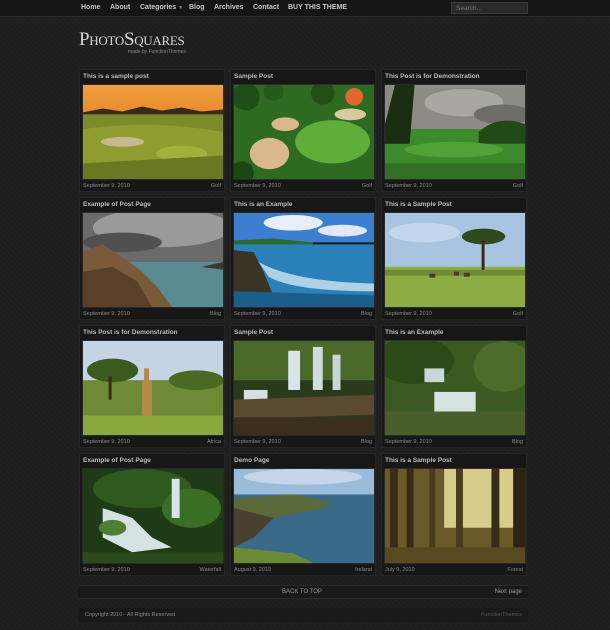  Describe the element at coordinates (90, 7) in the screenshot. I see `nav-home-link: Home` at that location.